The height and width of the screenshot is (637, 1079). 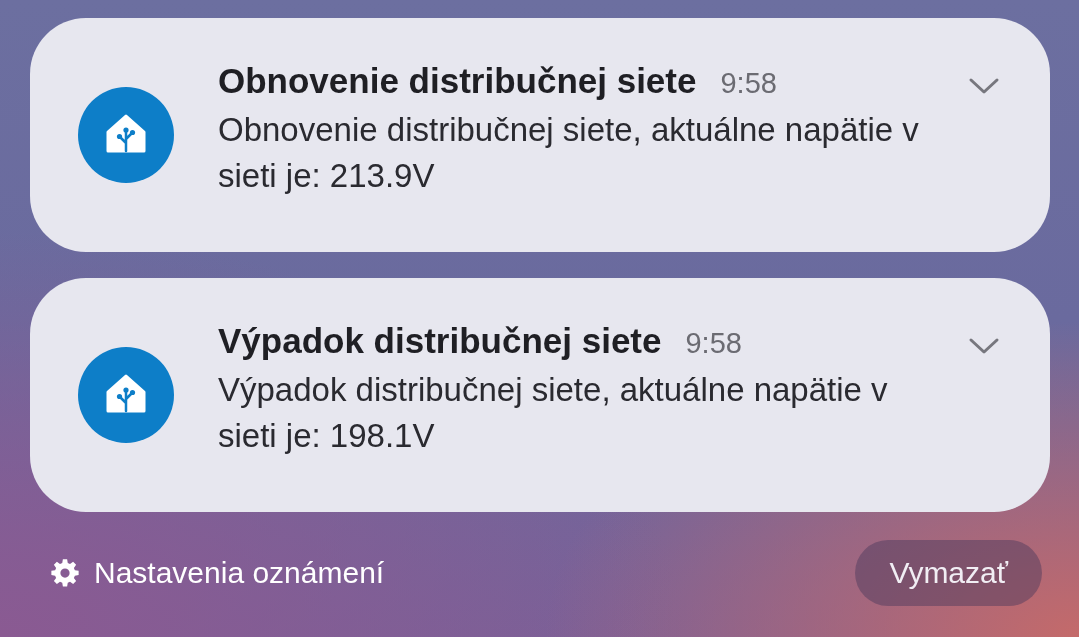 What do you see at coordinates (457, 81) in the screenshot?
I see `notification-title: Obnovenie distribučnej siete` at bounding box center [457, 81].